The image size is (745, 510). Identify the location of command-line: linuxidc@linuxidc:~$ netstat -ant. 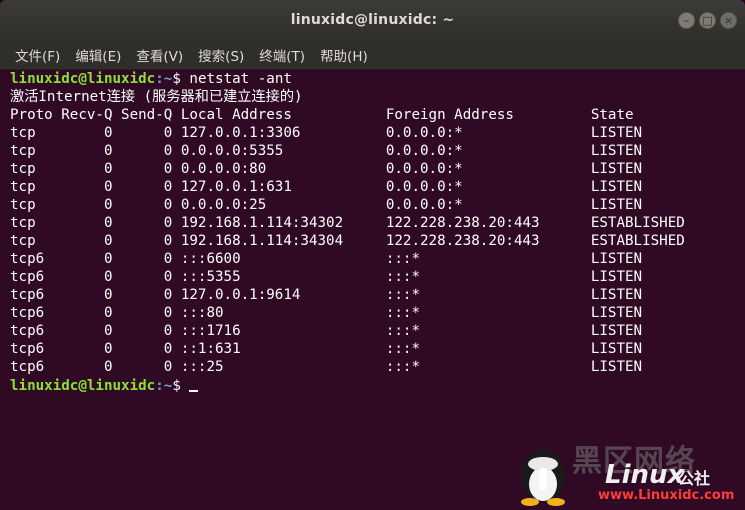
(377, 79).